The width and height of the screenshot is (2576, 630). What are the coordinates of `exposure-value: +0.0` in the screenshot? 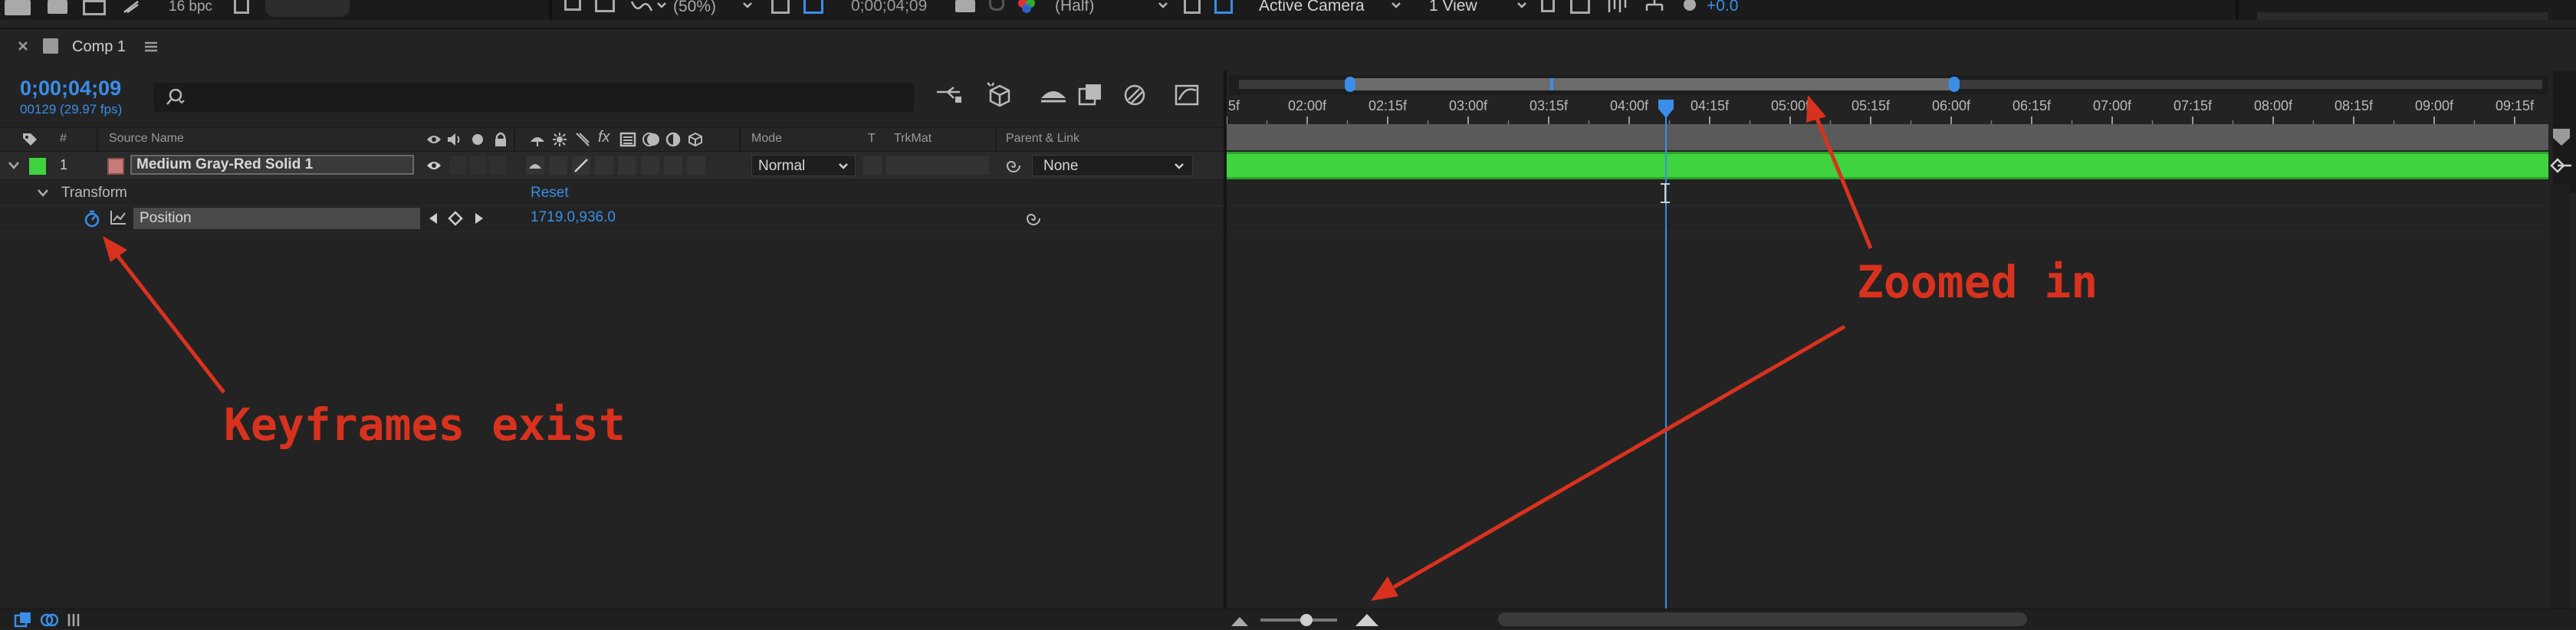 It's located at (1722, 7).